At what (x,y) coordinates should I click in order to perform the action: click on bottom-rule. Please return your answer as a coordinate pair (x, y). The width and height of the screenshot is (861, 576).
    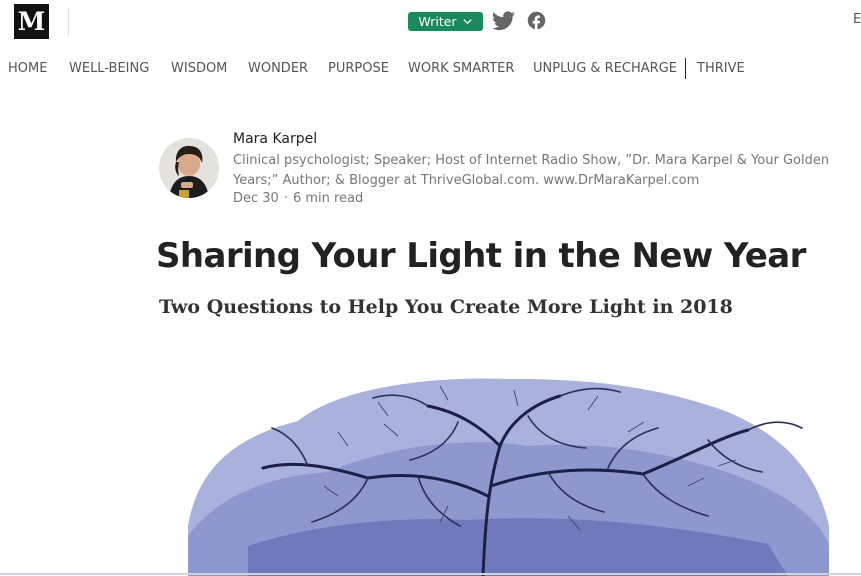
    Looking at the image, I should click on (430, 574).